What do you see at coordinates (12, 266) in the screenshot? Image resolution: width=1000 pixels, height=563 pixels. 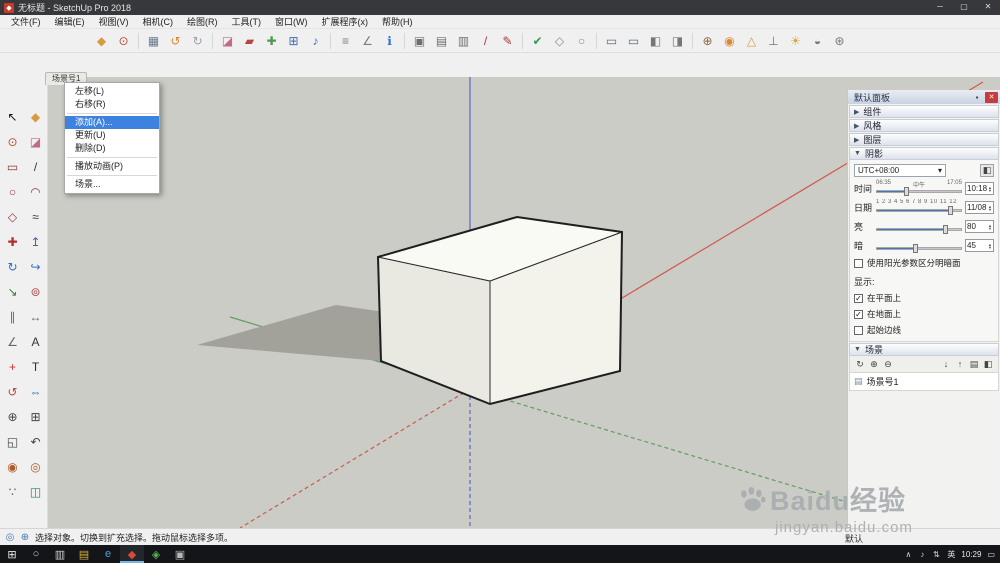 I see `rotate-tool-icon: ↻` at bounding box center [12, 266].